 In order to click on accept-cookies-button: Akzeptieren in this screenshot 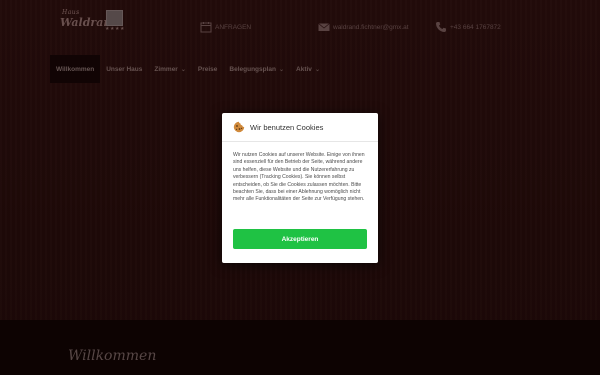, I will do `click(300, 239)`.